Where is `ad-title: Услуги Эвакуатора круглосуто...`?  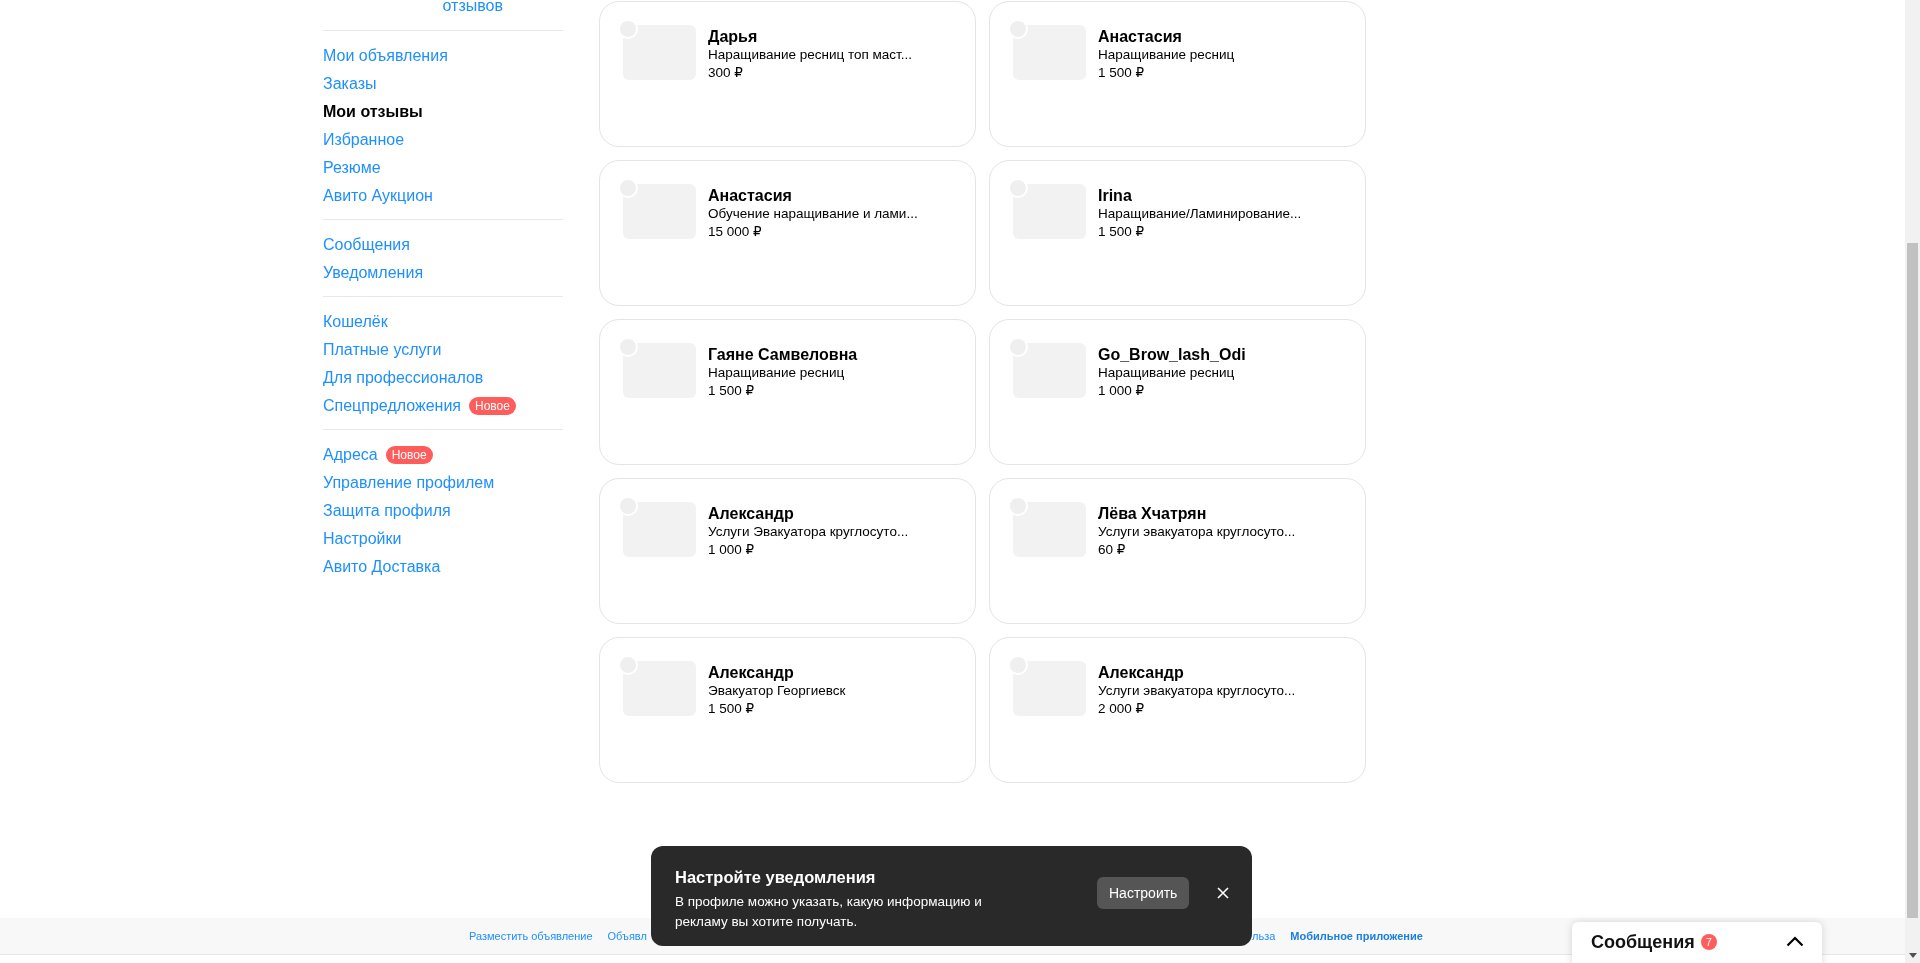
ad-title: Услуги Эвакуатора круглосуто... is located at coordinates (808, 532).